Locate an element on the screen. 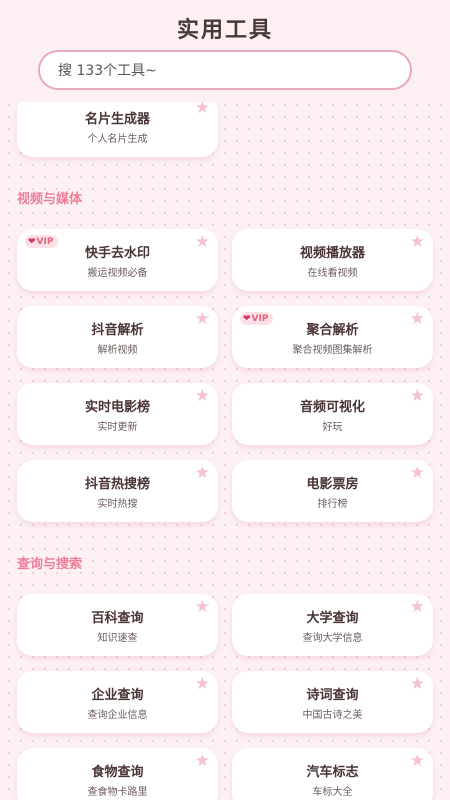  tool-name: 视频播放器 is located at coordinates (332, 253).